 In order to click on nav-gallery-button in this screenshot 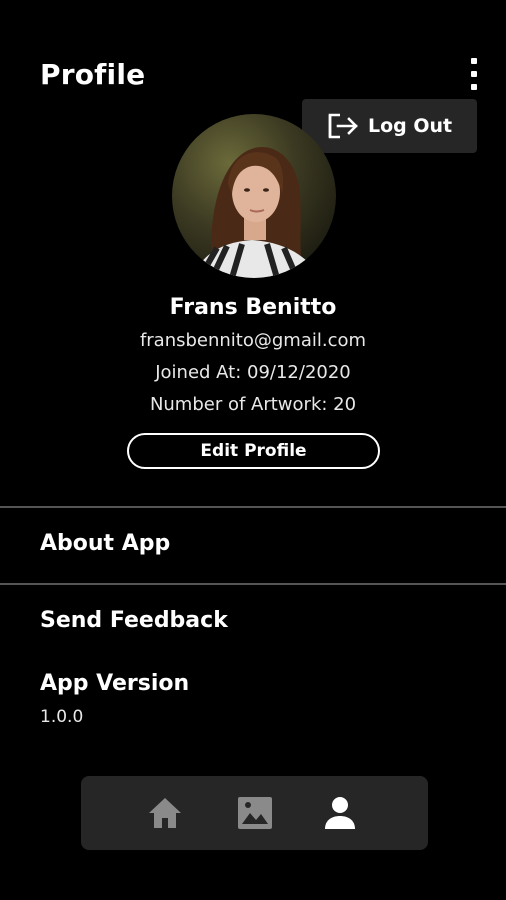, I will do `click(255, 813)`.